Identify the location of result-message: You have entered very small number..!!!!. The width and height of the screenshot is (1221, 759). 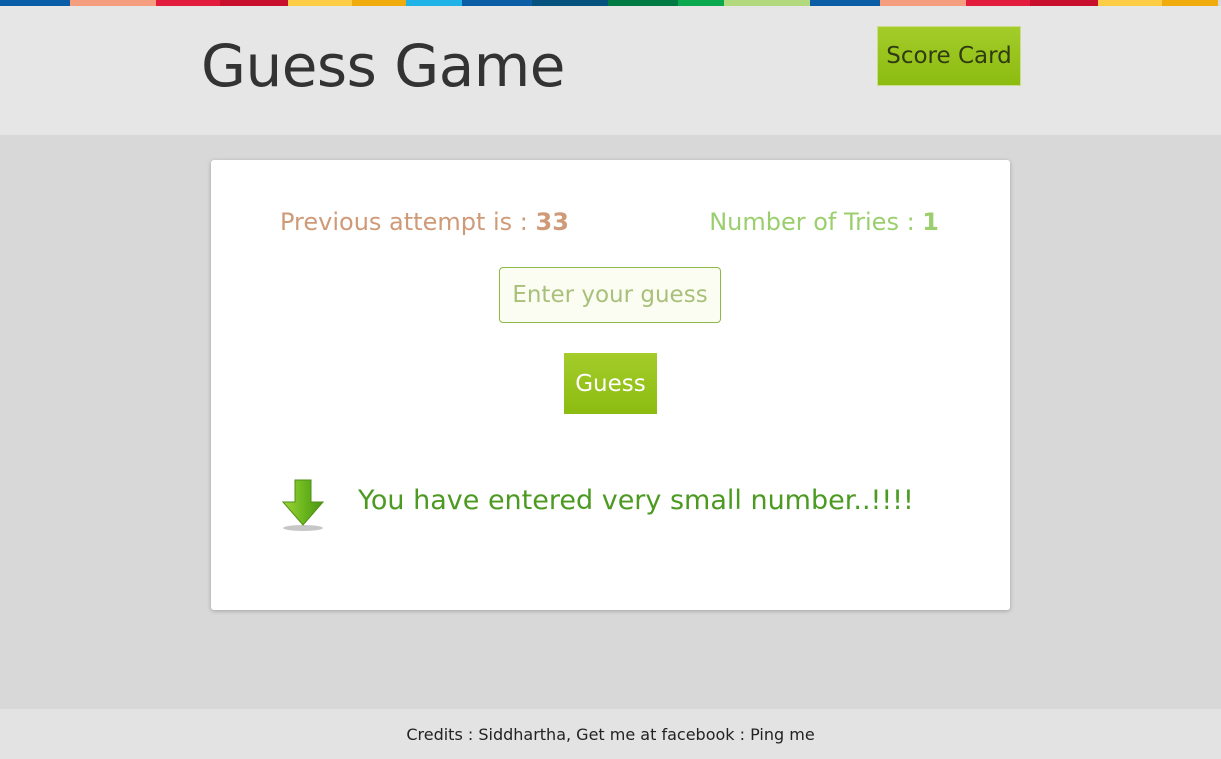
(636, 500).